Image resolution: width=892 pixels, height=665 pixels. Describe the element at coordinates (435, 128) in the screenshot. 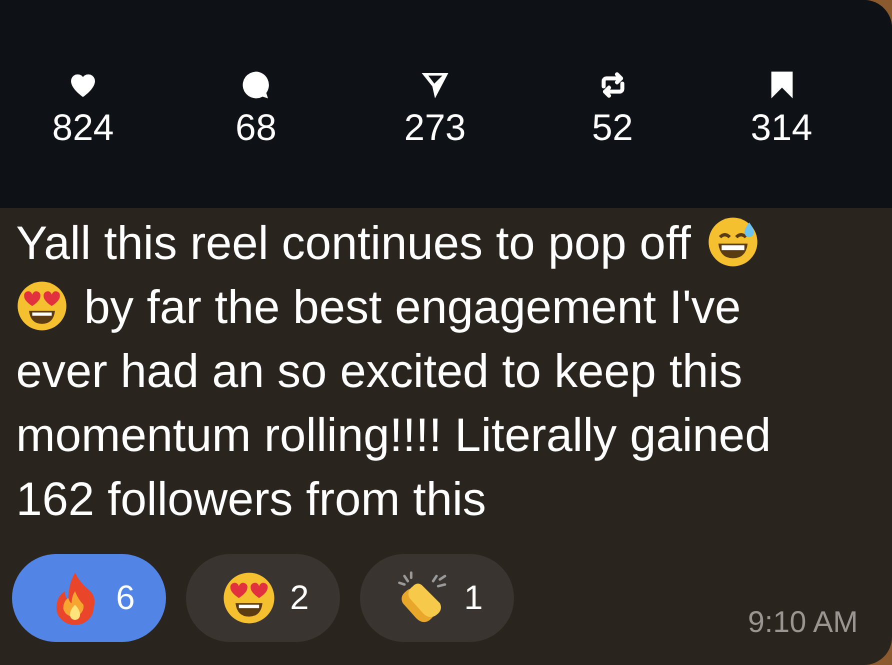

I see `stat-count: 273` at that location.